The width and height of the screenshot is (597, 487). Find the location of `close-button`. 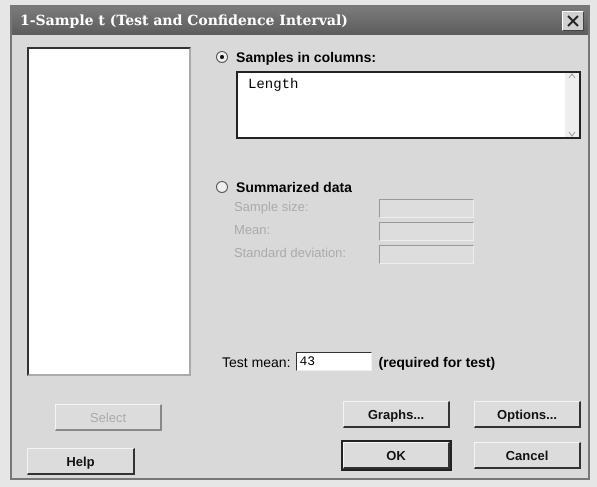

close-button is located at coordinates (573, 21).